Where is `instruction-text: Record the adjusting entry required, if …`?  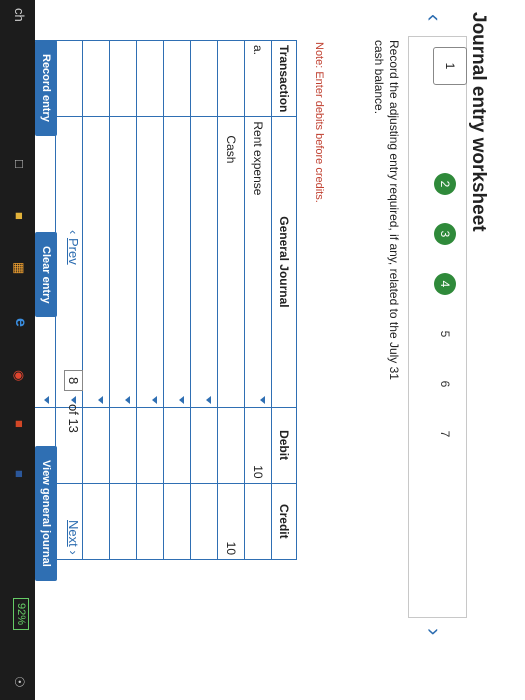
instruction-text: Record the adjusting entry required, if … is located at coordinates (386, 210).